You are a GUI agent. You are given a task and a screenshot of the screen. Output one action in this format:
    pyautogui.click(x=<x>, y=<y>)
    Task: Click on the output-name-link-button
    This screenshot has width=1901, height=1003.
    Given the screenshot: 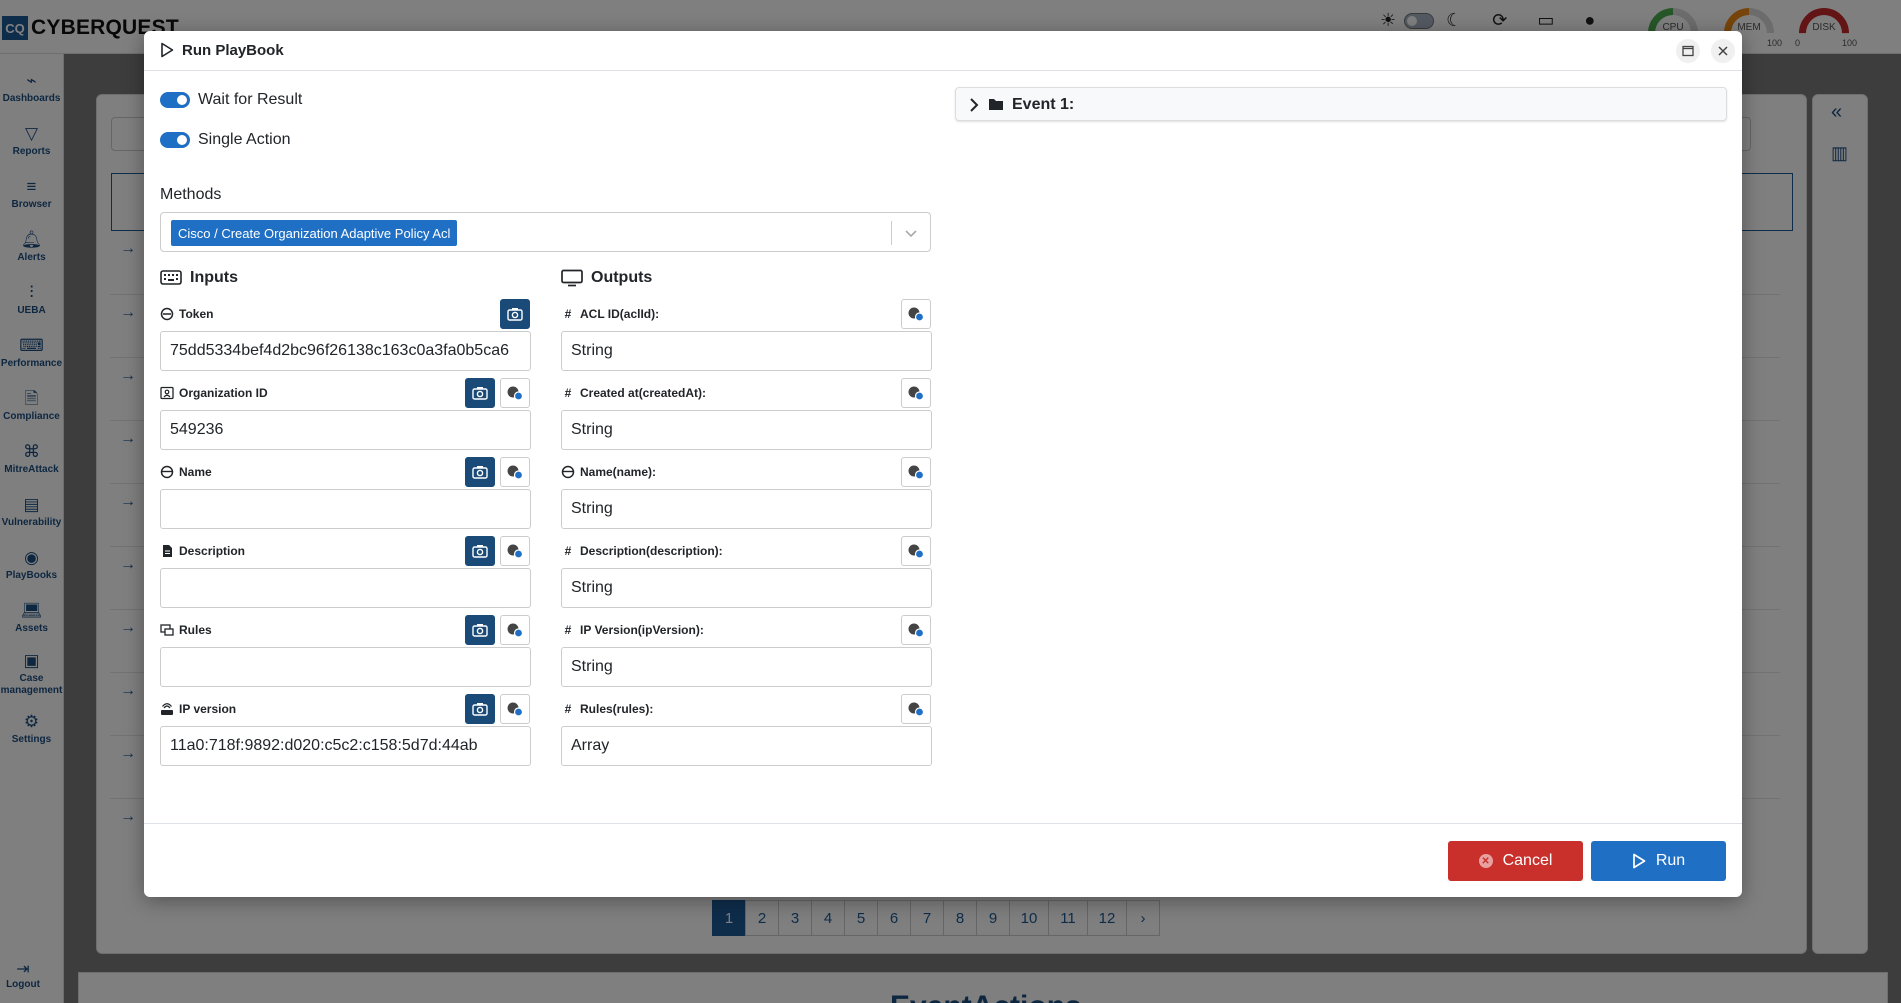 What is the action you would take?
    pyautogui.click(x=916, y=472)
    